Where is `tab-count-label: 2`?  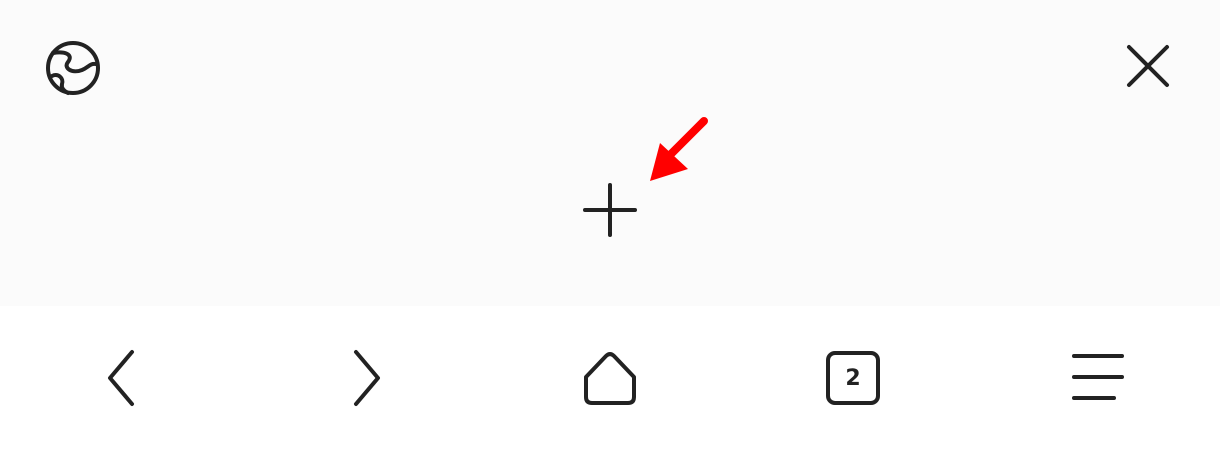
tab-count-label: 2 is located at coordinates (853, 378).